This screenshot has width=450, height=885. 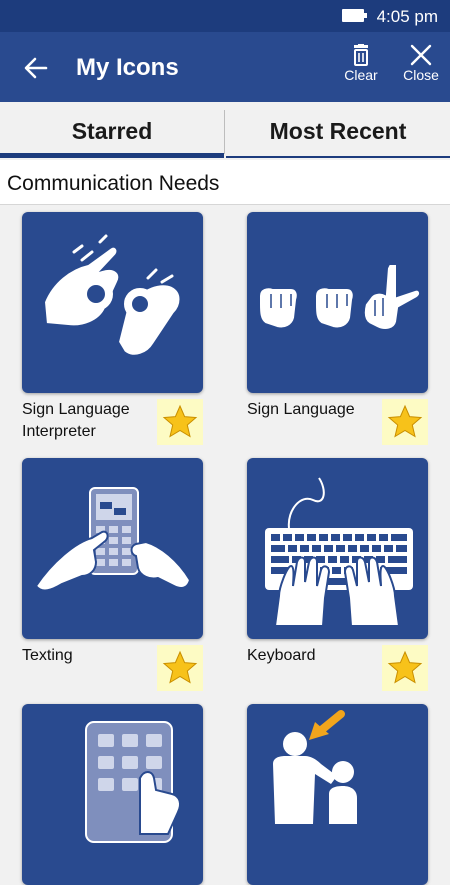 I want to click on tab-starred: Starred, so click(x=112, y=130).